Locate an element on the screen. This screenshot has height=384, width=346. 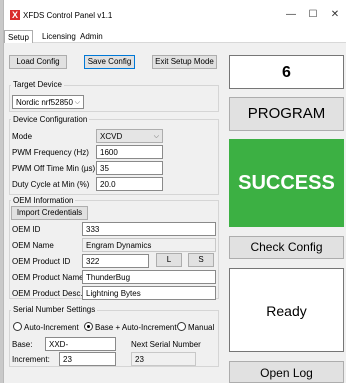
device-config-label: Device Configuration is located at coordinates (50, 119).